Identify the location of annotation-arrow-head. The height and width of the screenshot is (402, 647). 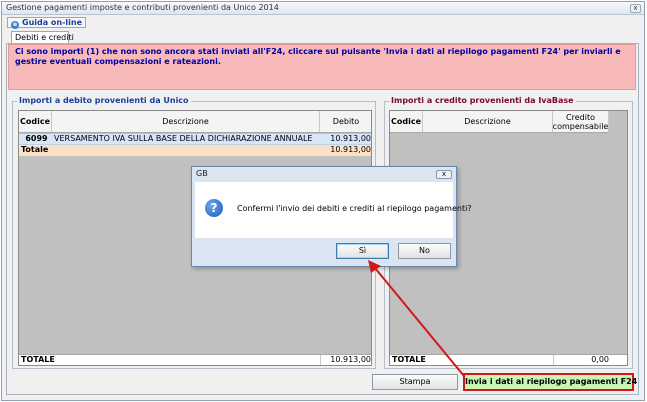
(374, 266).